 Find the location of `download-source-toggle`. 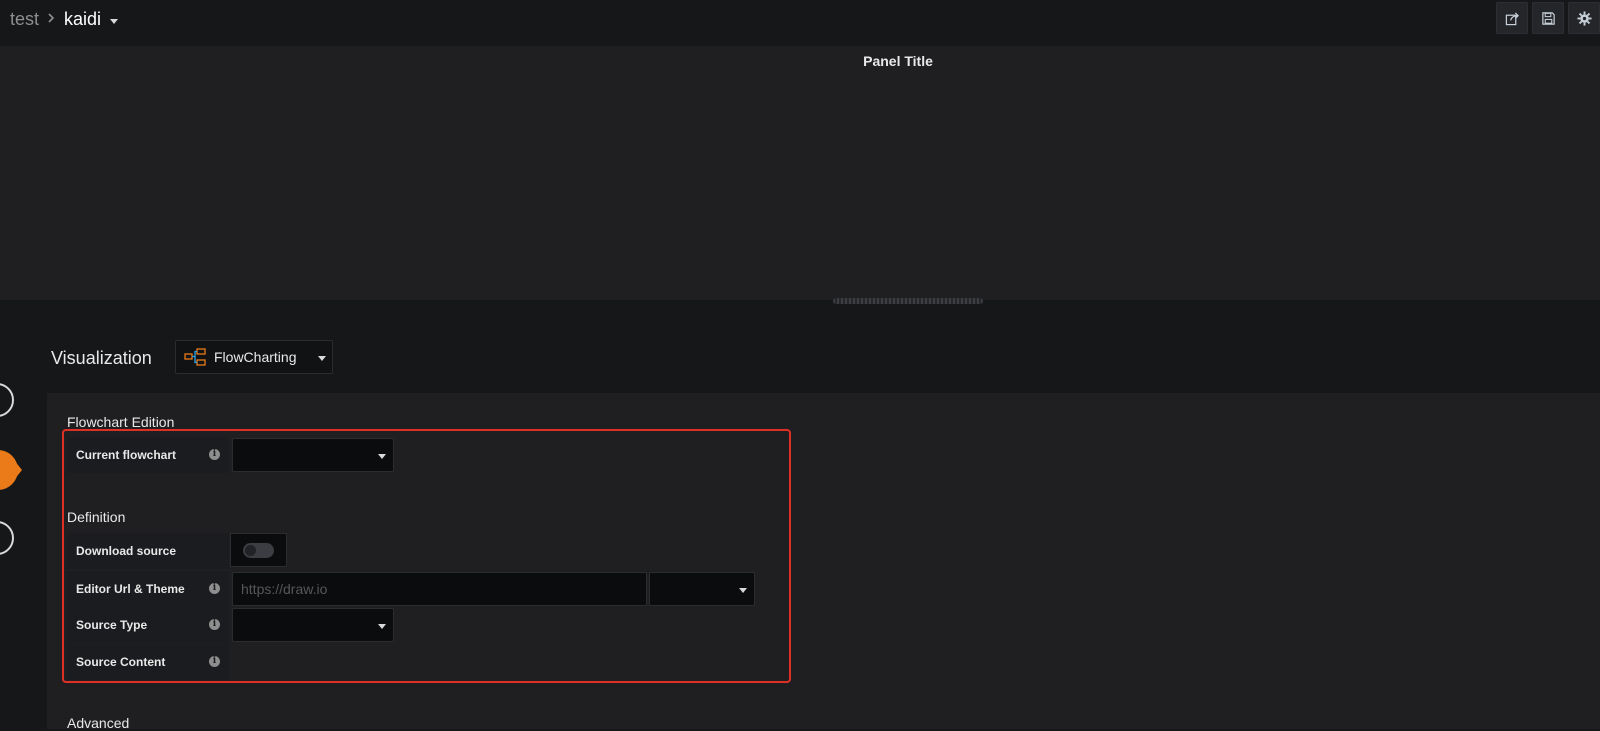

download-source-toggle is located at coordinates (258, 550).